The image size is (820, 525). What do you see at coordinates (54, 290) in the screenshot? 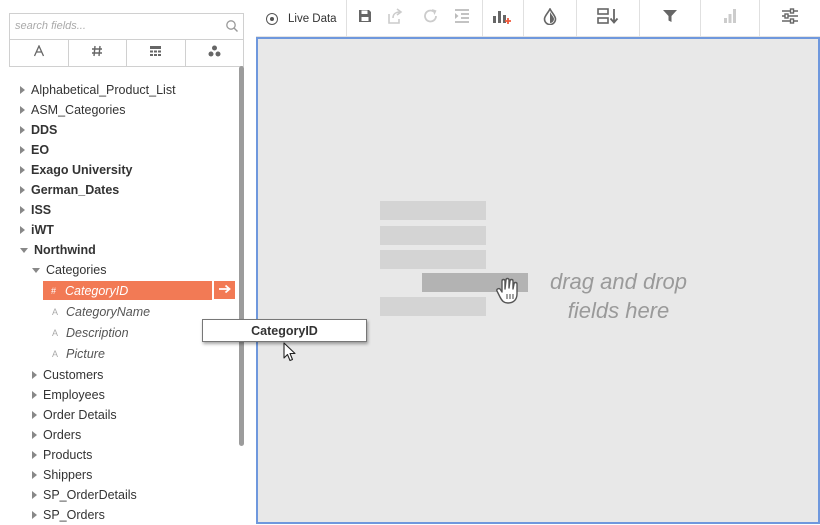
I see `number-field-icon: #` at bounding box center [54, 290].